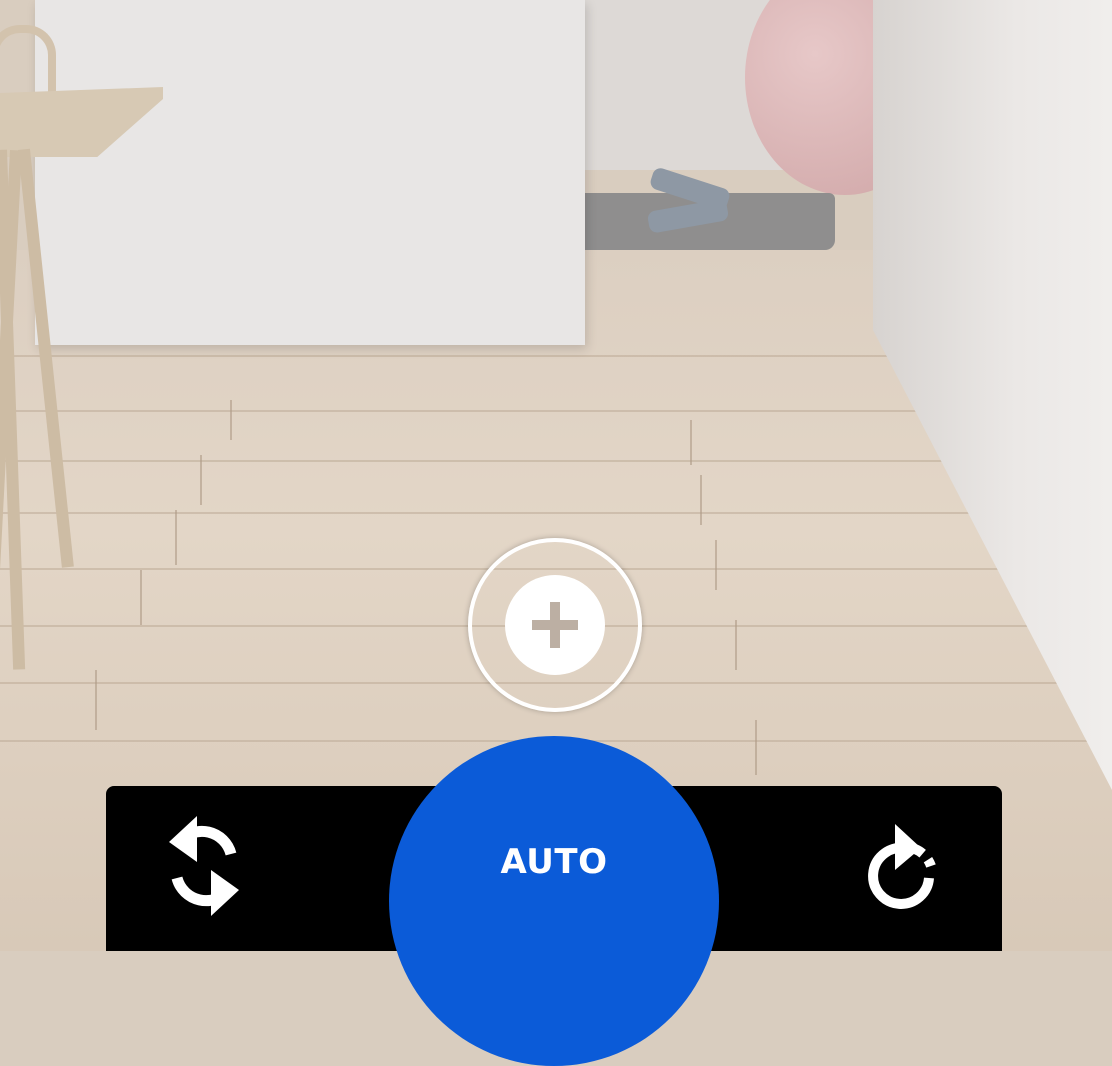  I want to click on rotate-dashed-button, so click(906, 866).